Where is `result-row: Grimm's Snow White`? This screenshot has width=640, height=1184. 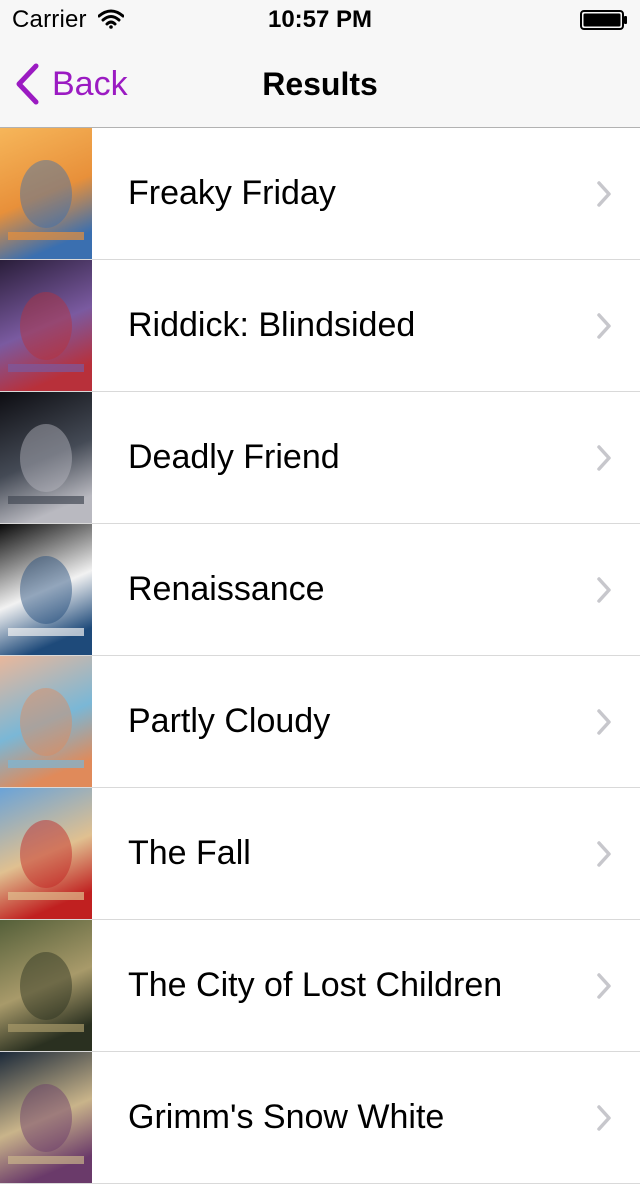
result-row: Grimm's Snow White is located at coordinates (320, 1118).